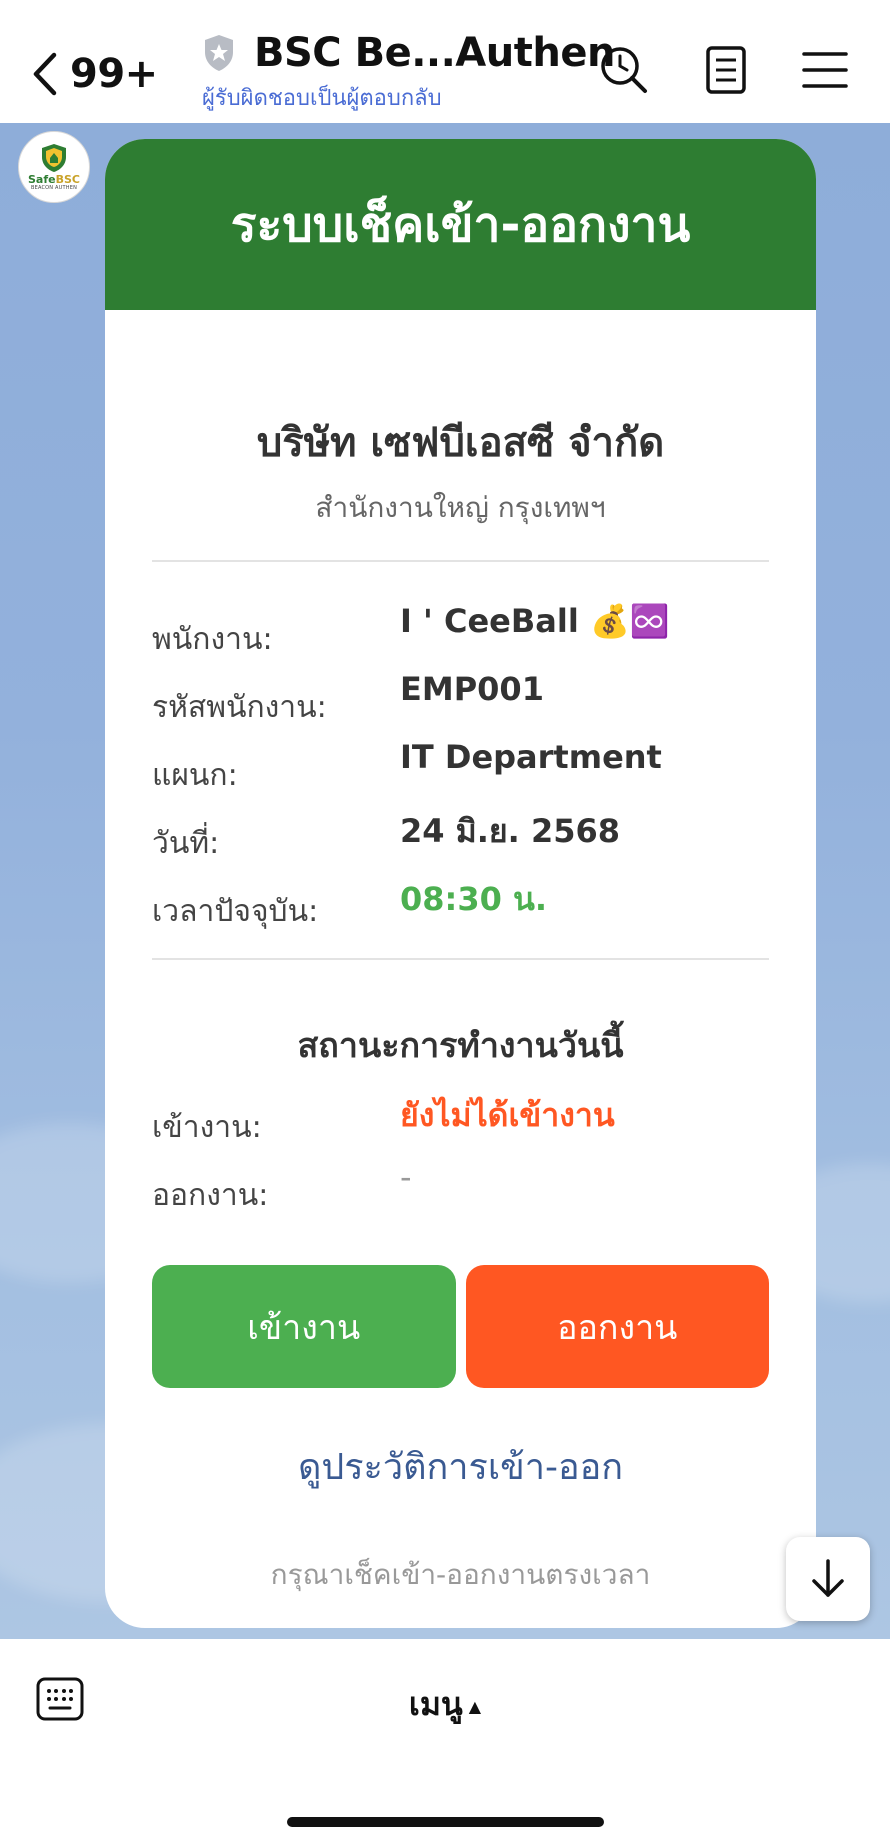 This screenshot has height=1840, width=890. What do you see at coordinates (535, 621) in the screenshot?
I see `employee-name: I ' CeeBall 💰♾️` at bounding box center [535, 621].